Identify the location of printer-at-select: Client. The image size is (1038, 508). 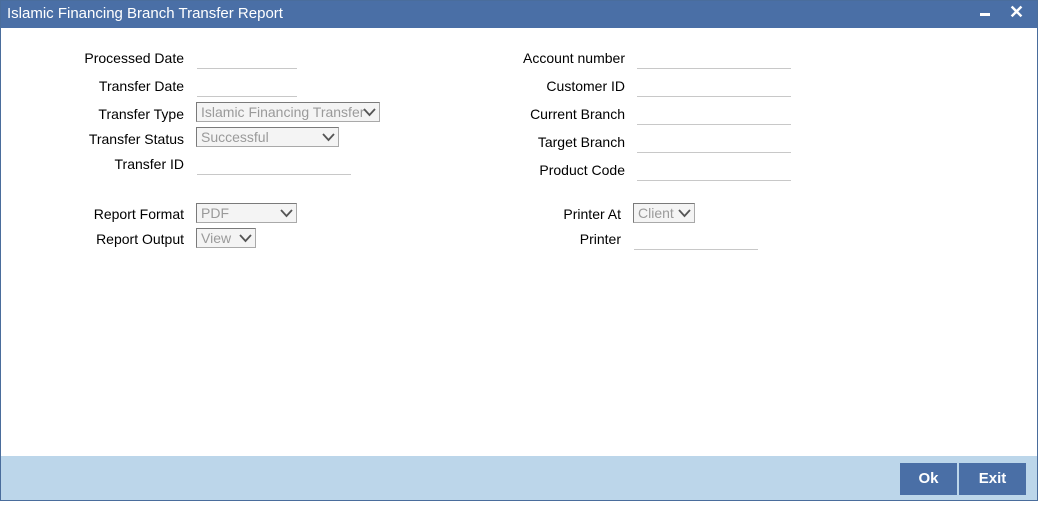
(664, 213).